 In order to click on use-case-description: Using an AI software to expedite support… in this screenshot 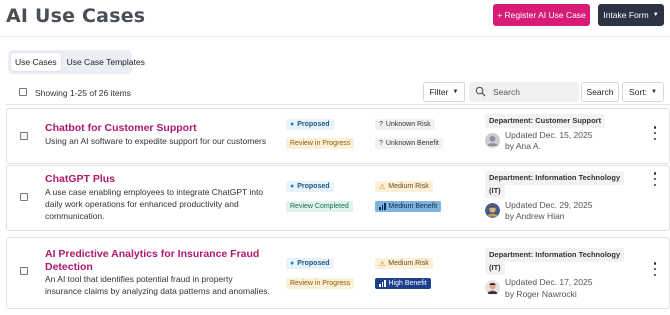, I will do `click(156, 141)`.